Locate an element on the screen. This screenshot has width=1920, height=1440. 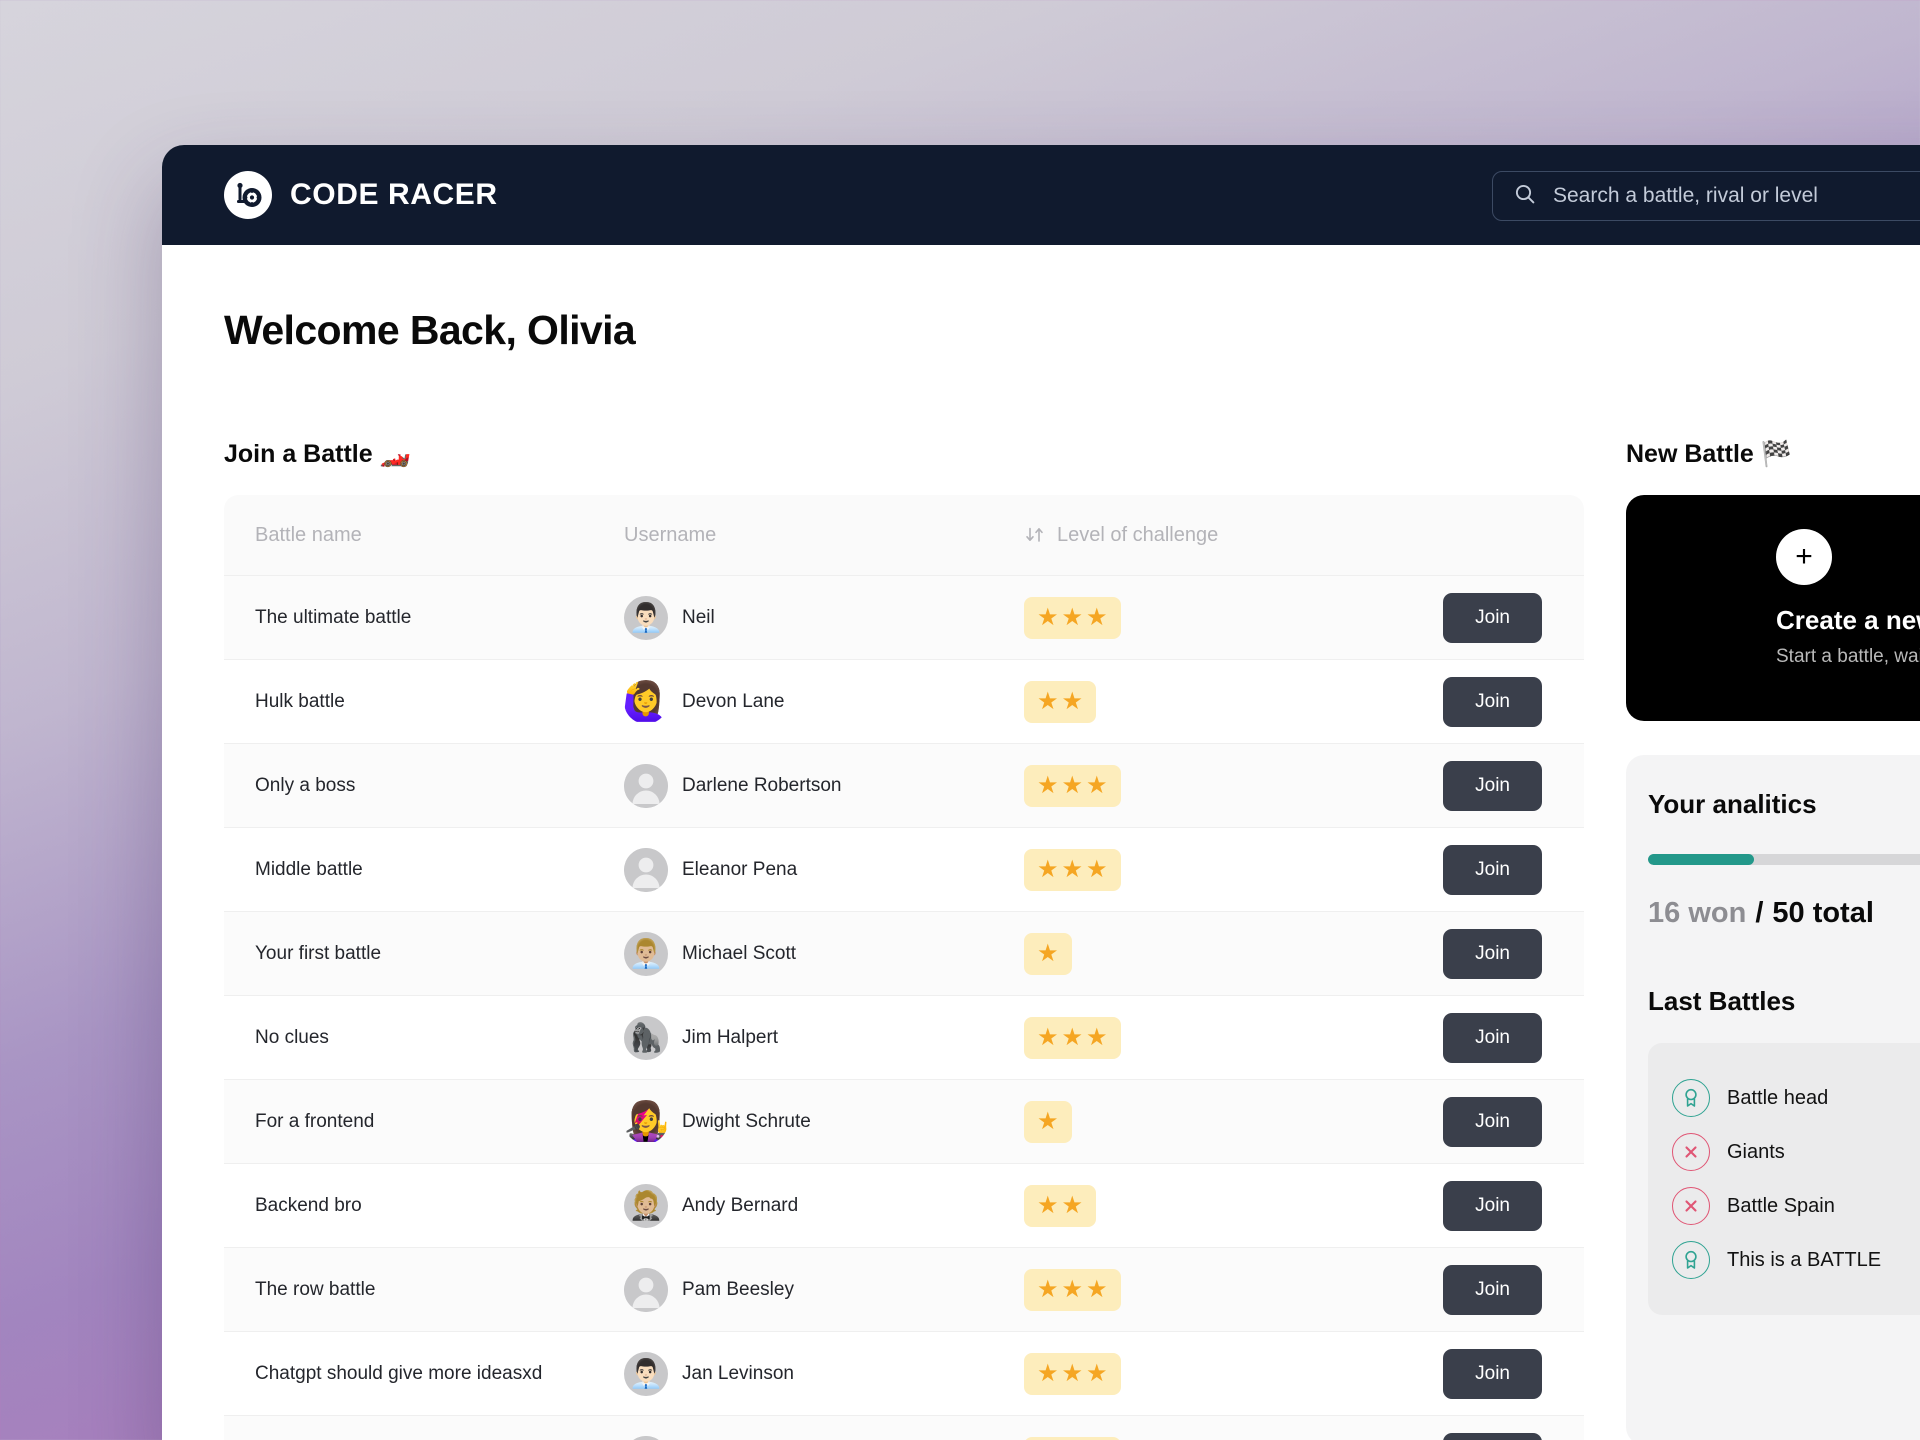
list-item: Giants is located at coordinates (1796, 1152).